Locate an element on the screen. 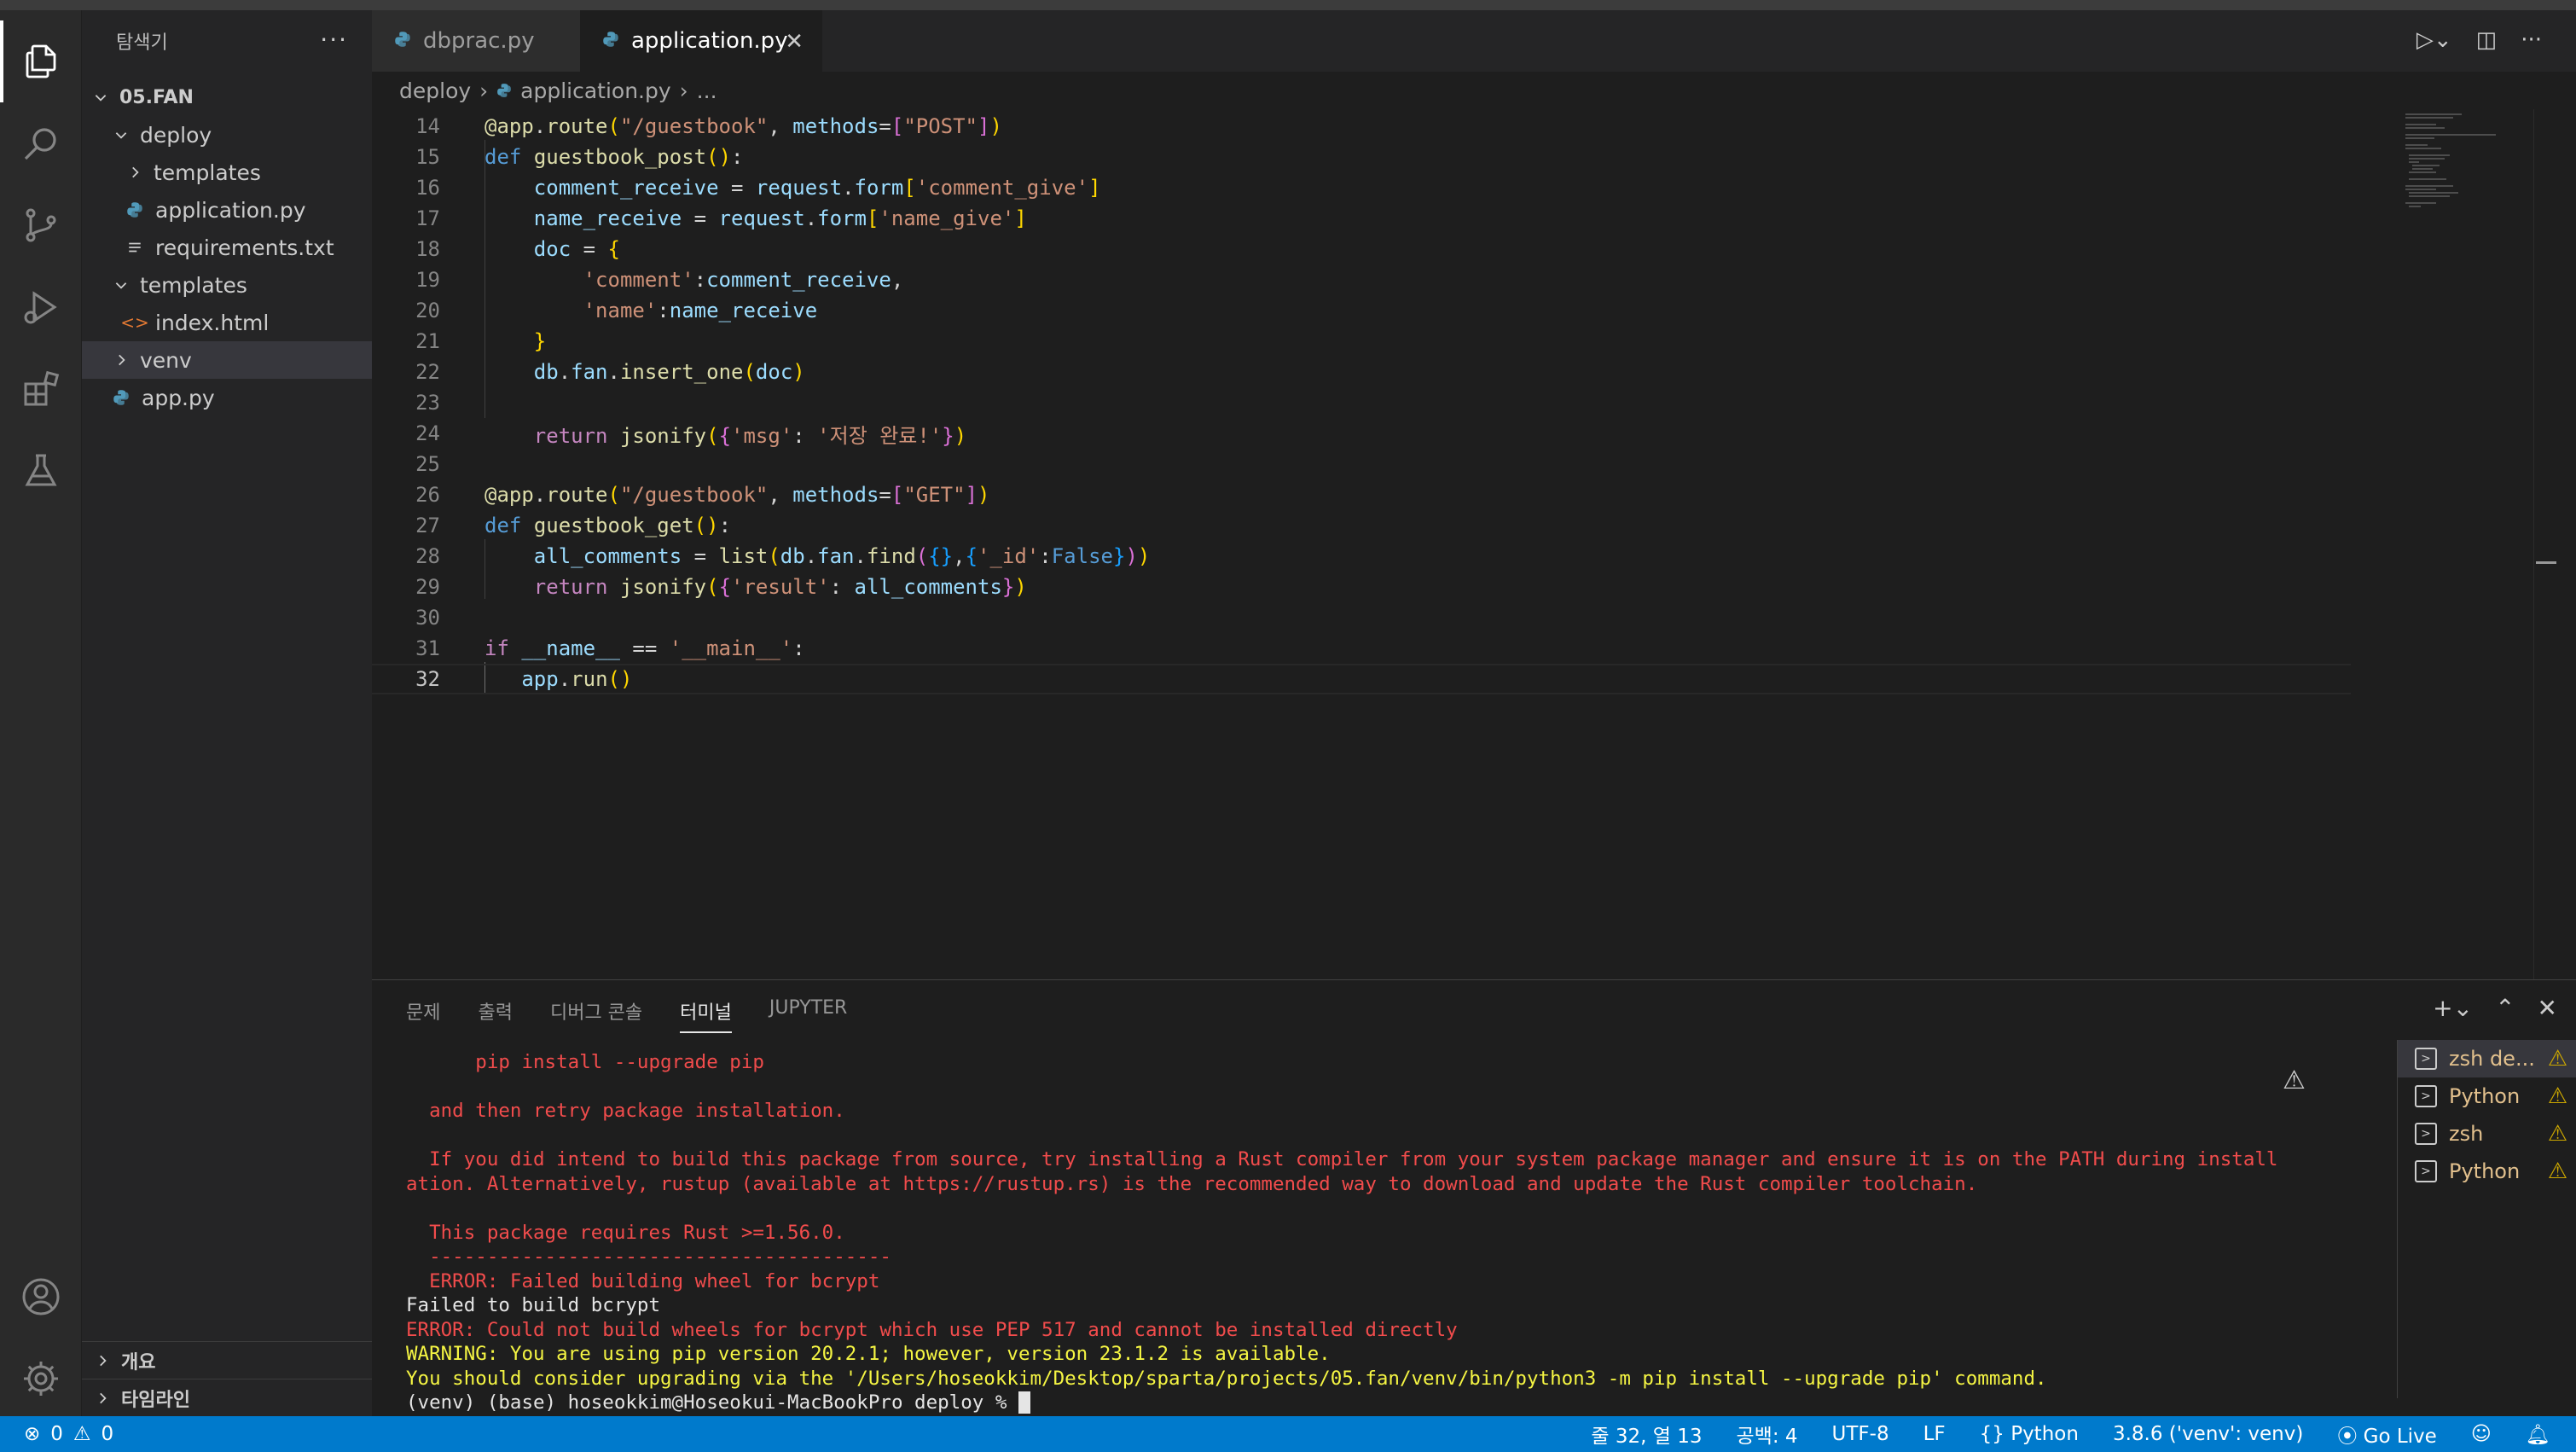 This screenshot has width=2576, height=1452. feedback-icon: ☺ is located at coordinates (2481, 1434).